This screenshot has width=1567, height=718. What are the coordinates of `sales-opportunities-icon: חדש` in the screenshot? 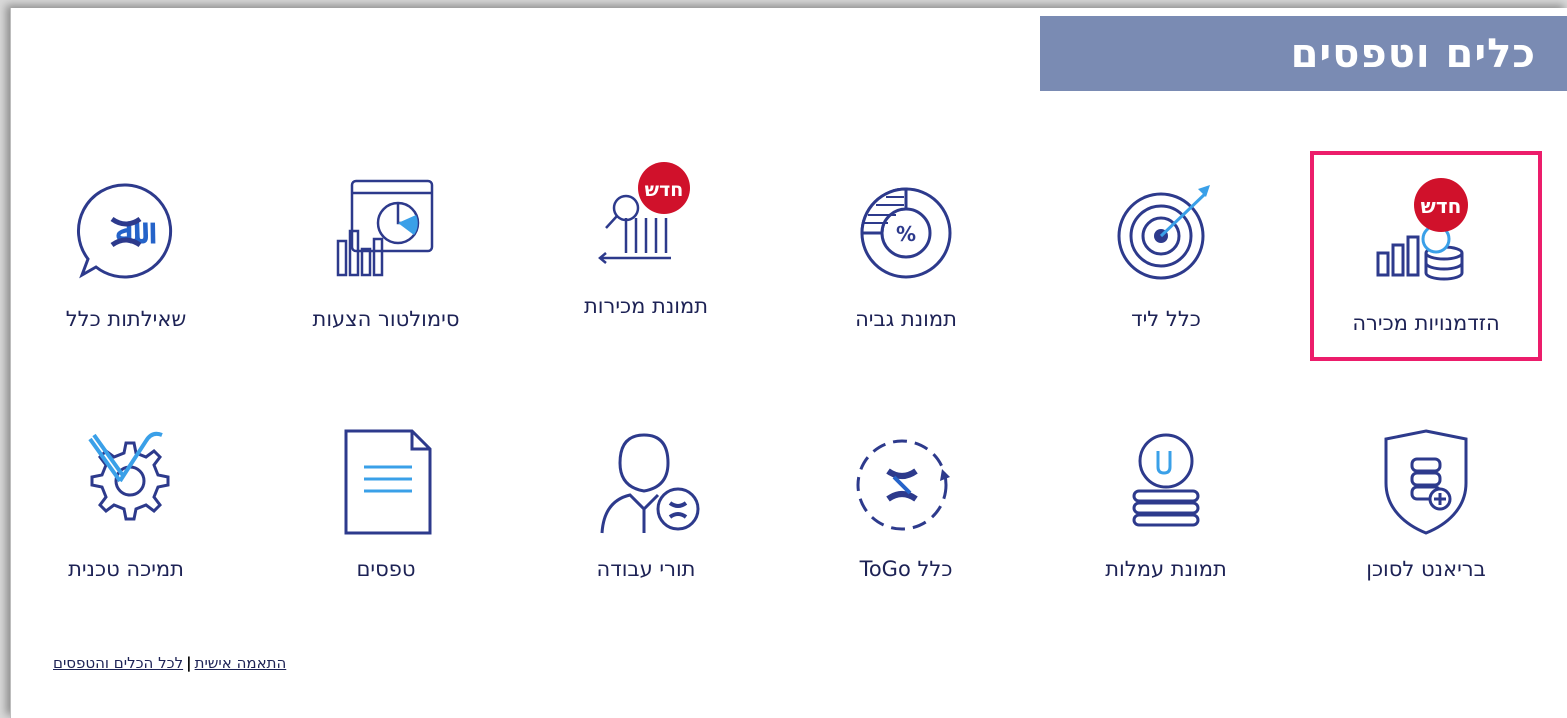 It's located at (1426, 235).